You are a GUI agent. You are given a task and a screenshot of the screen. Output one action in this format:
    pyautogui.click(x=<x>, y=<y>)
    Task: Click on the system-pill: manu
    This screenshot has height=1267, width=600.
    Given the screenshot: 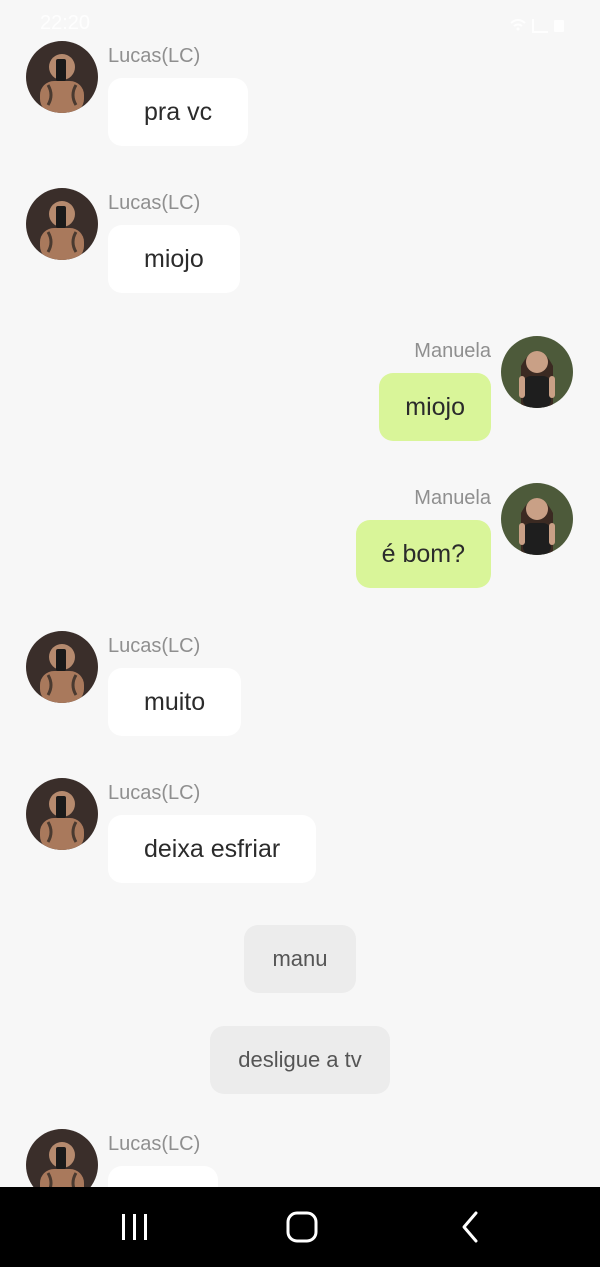 What is the action you would take?
    pyautogui.click(x=300, y=959)
    